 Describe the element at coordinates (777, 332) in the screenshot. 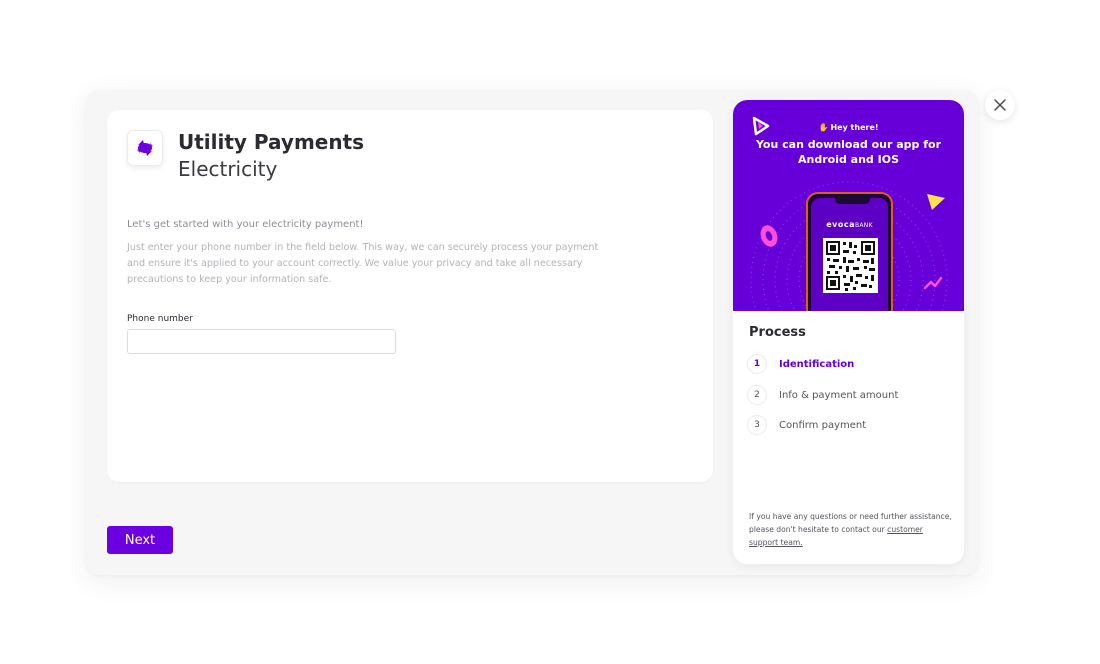

I see `process-title: Process` at that location.